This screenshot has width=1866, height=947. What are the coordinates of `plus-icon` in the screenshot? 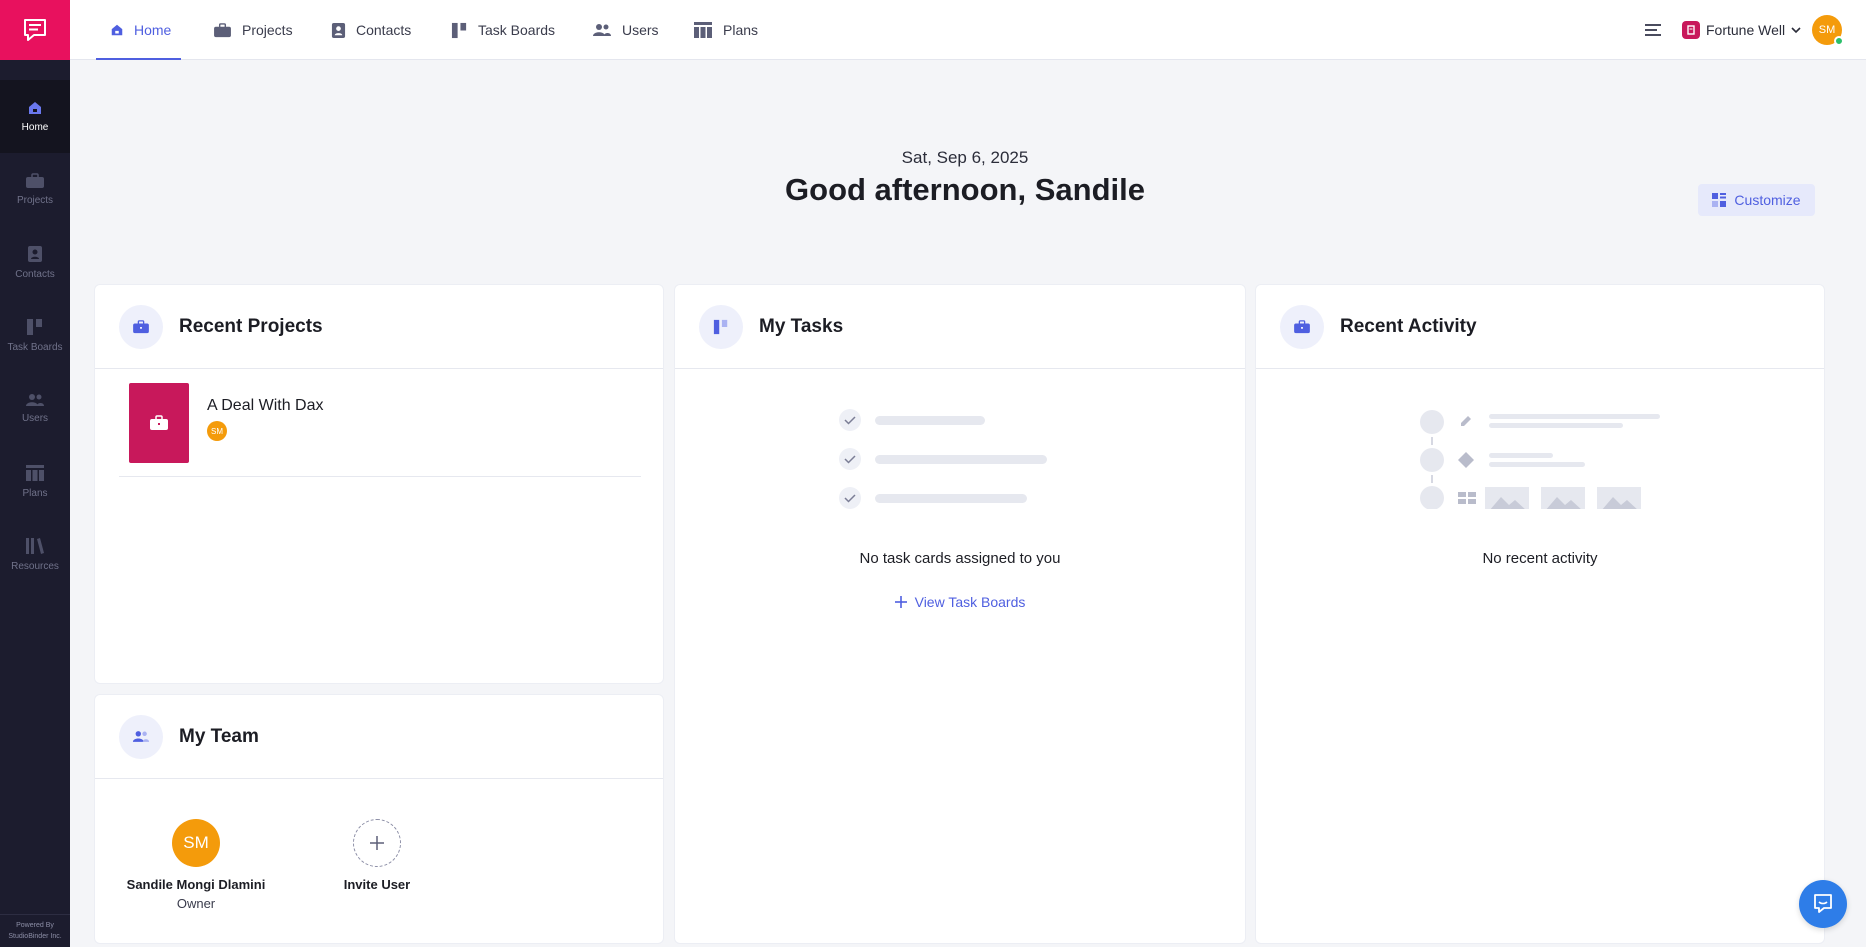 It's located at (900, 602).